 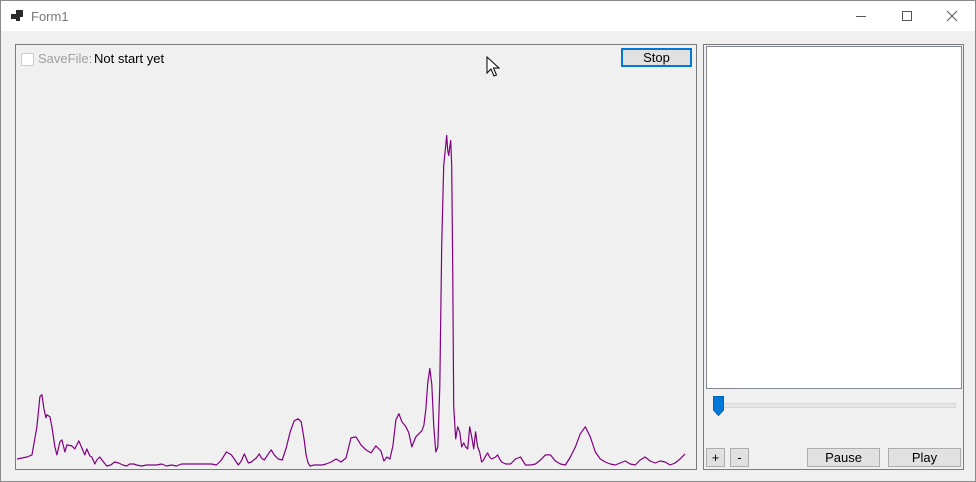 I want to click on close-icon, so click(x=952, y=16).